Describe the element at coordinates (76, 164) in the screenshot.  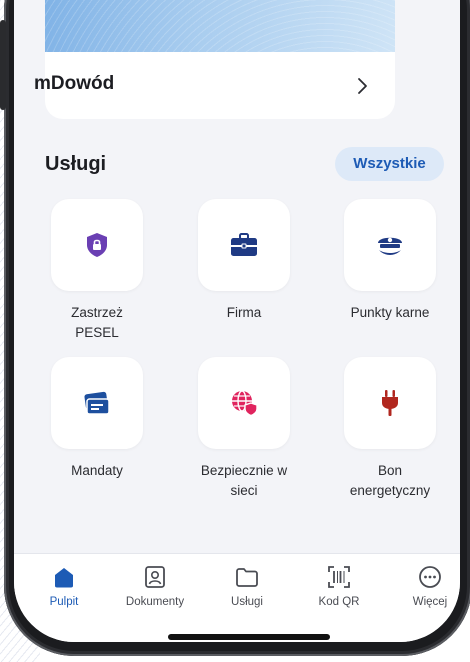
I see `services-heading: Usługi` at that location.